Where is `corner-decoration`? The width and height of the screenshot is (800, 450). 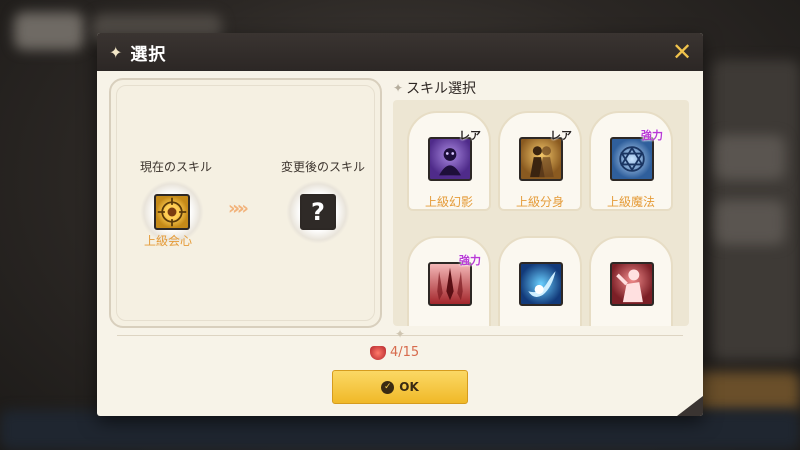 corner-decoration is located at coordinates (690, 406).